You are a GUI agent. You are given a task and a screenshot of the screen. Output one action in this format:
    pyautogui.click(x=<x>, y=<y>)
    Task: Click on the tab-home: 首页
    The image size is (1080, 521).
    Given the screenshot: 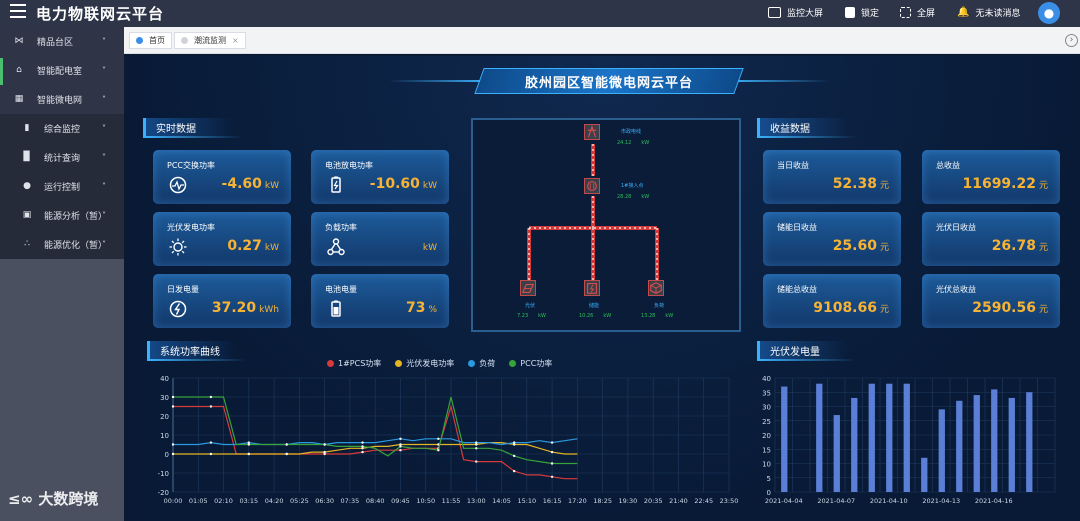 What is the action you would take?
    pyautogui.click(x=150, y=40)
    